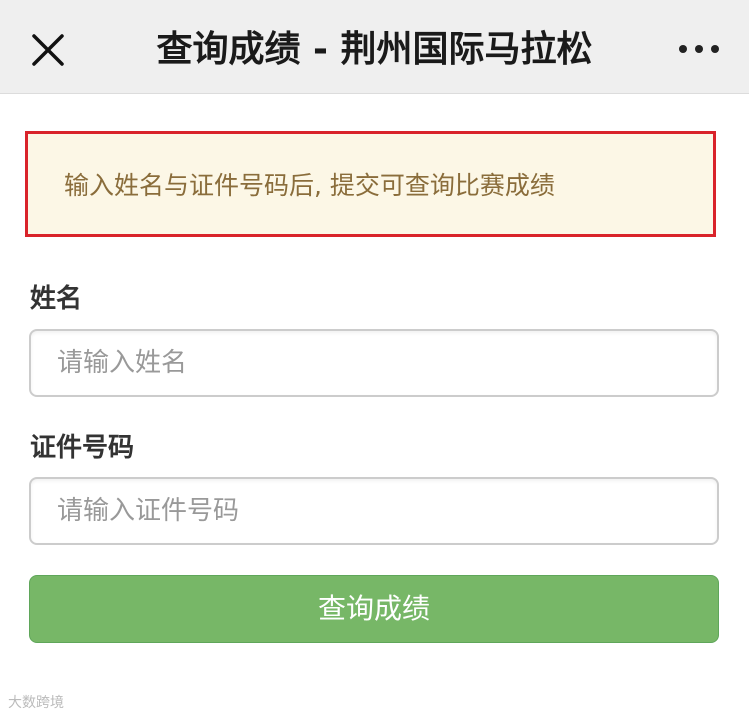 The width and height of the screenshot is (749, 718). I want to click on close-icon, so click(48, 50).